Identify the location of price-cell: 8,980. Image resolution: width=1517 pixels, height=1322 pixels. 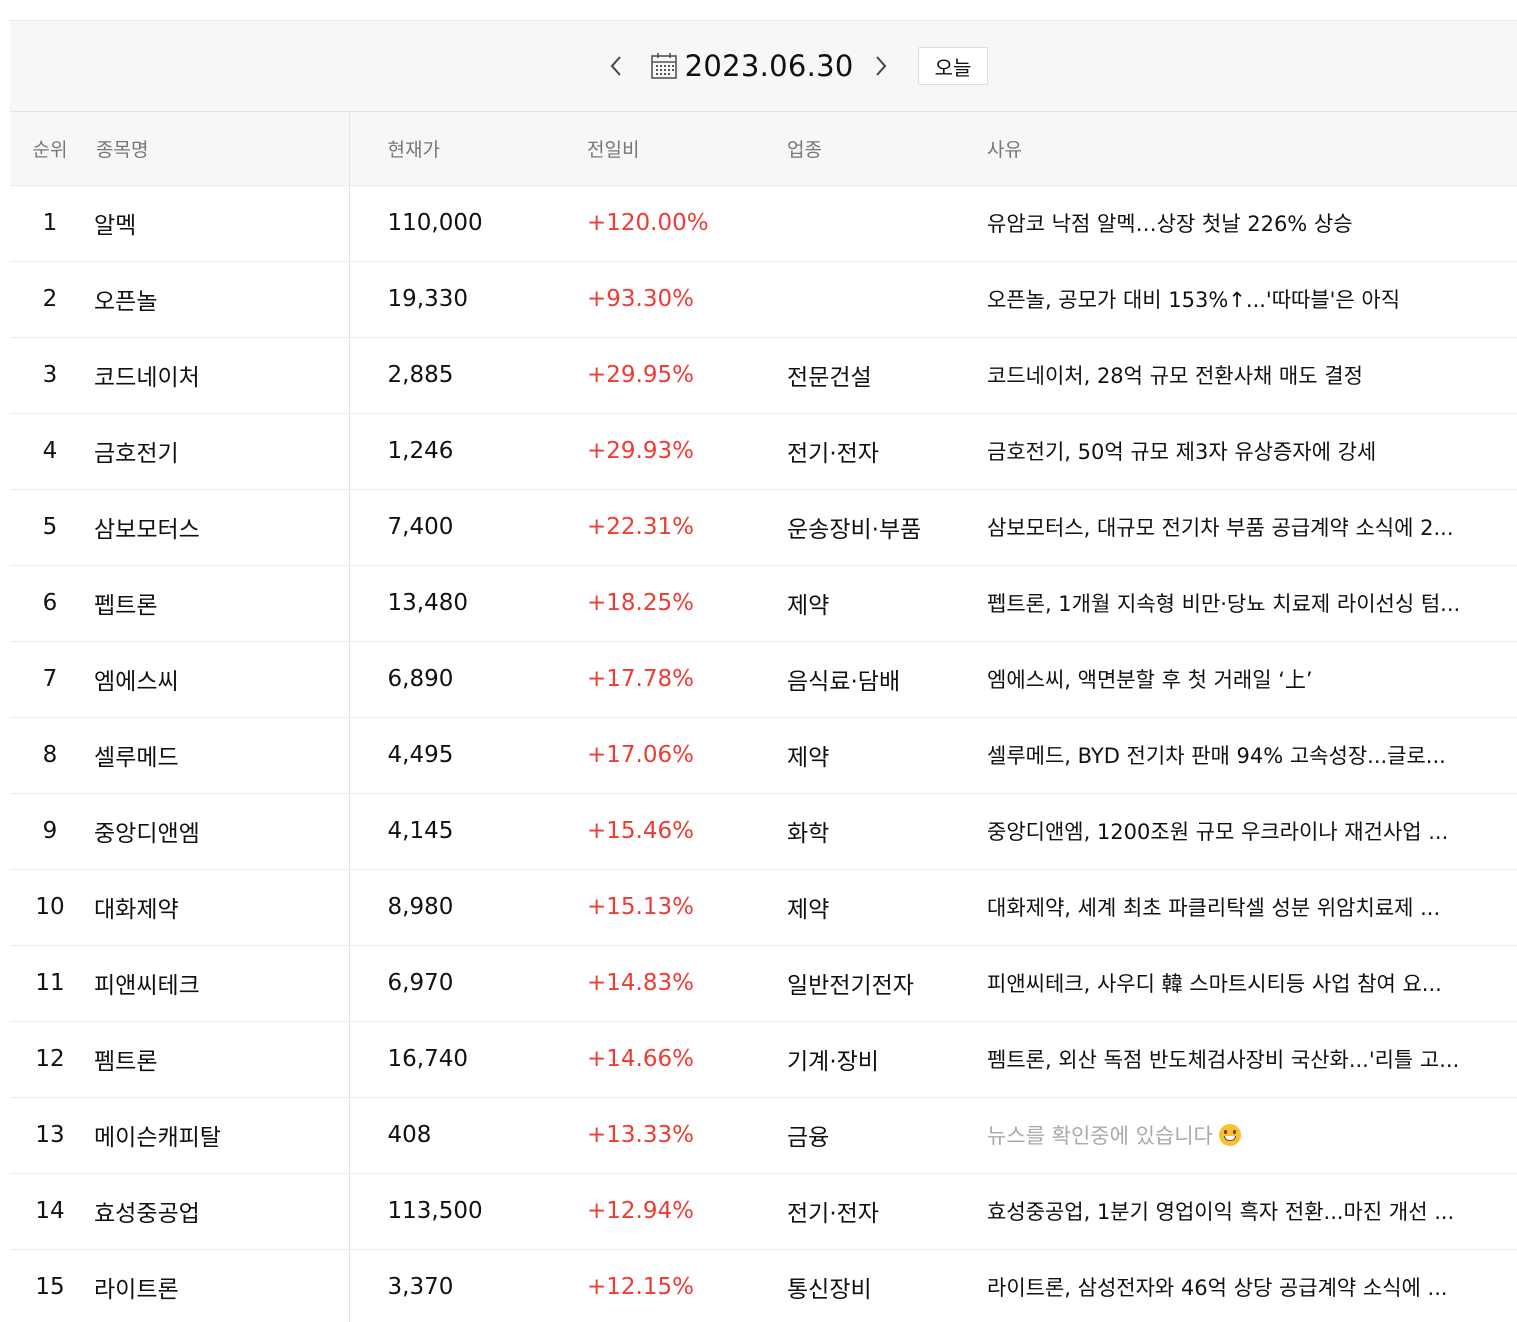
(449, 907).